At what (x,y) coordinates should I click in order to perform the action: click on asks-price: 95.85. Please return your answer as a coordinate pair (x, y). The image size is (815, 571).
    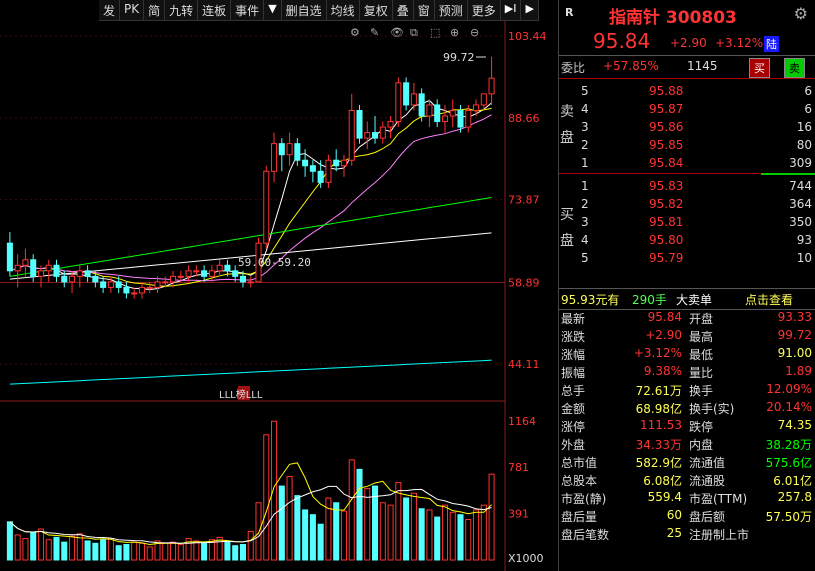
    Looking at the image, I should click on (666, 145).